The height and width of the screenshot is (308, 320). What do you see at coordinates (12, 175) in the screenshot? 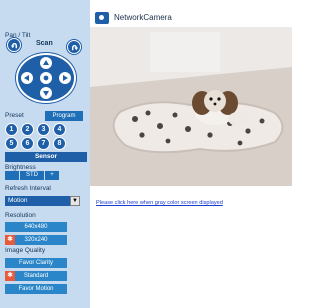
I see `brightness-minus-button` at bounding box center [12, 175].